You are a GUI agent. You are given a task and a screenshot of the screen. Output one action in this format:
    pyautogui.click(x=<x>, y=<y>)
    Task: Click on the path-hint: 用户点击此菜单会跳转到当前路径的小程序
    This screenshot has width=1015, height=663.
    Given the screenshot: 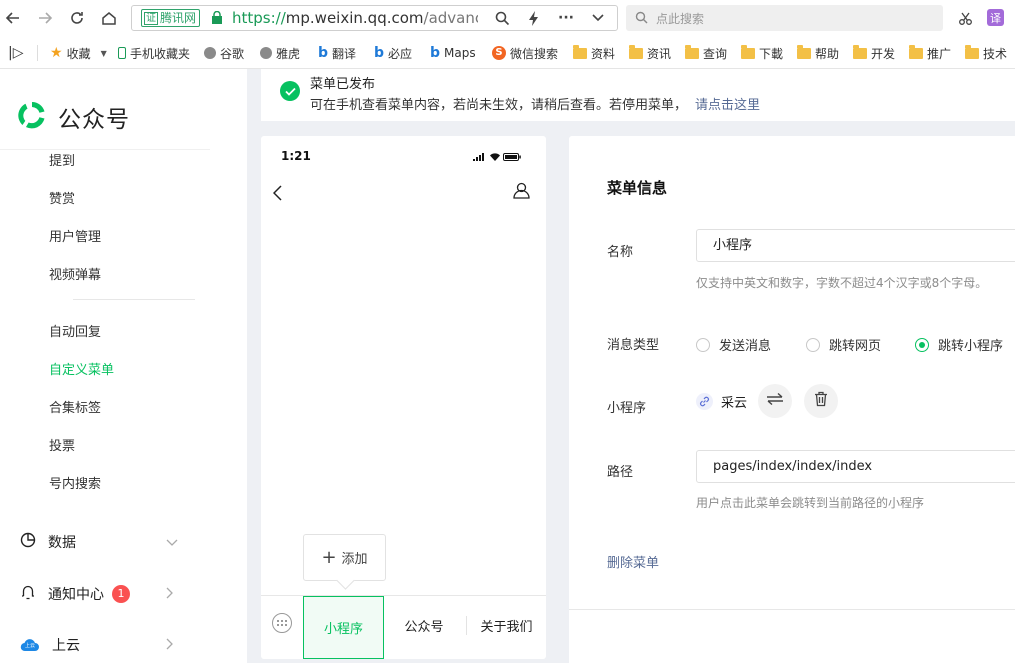 What is the action you would take?
    pyautogui.click(x=810, y=503)
    